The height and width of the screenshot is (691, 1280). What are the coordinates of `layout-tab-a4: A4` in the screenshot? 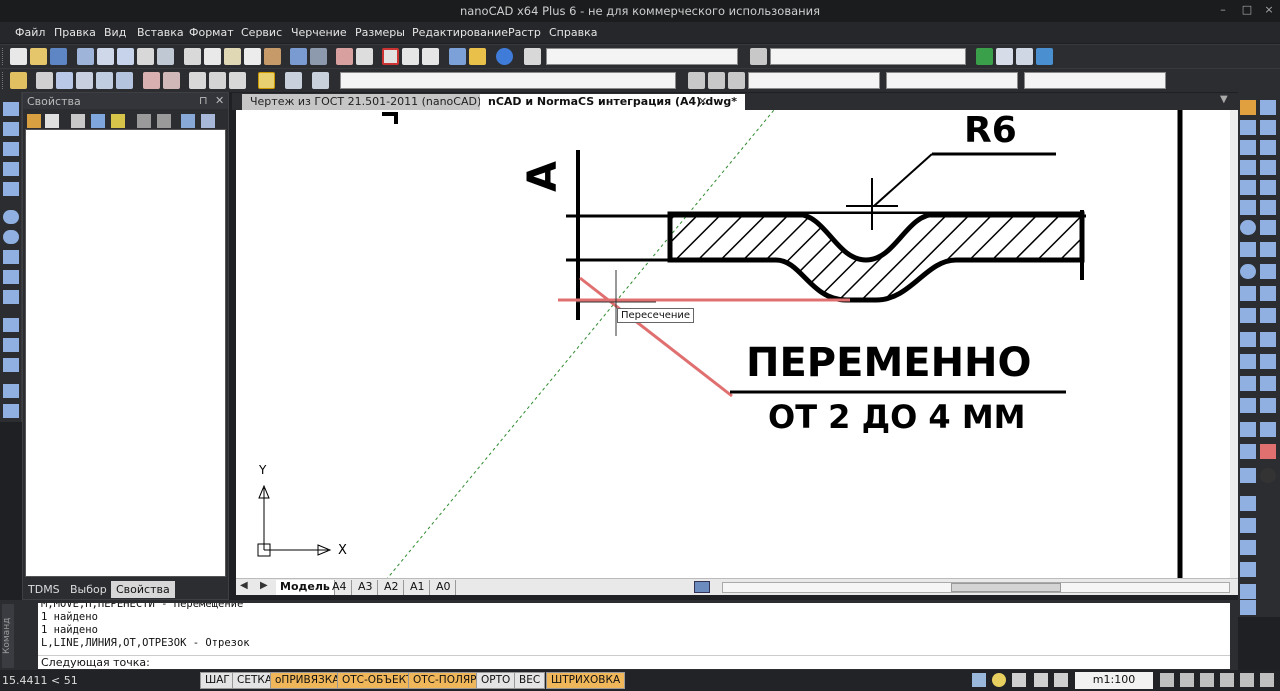 It's located at (340, 587).